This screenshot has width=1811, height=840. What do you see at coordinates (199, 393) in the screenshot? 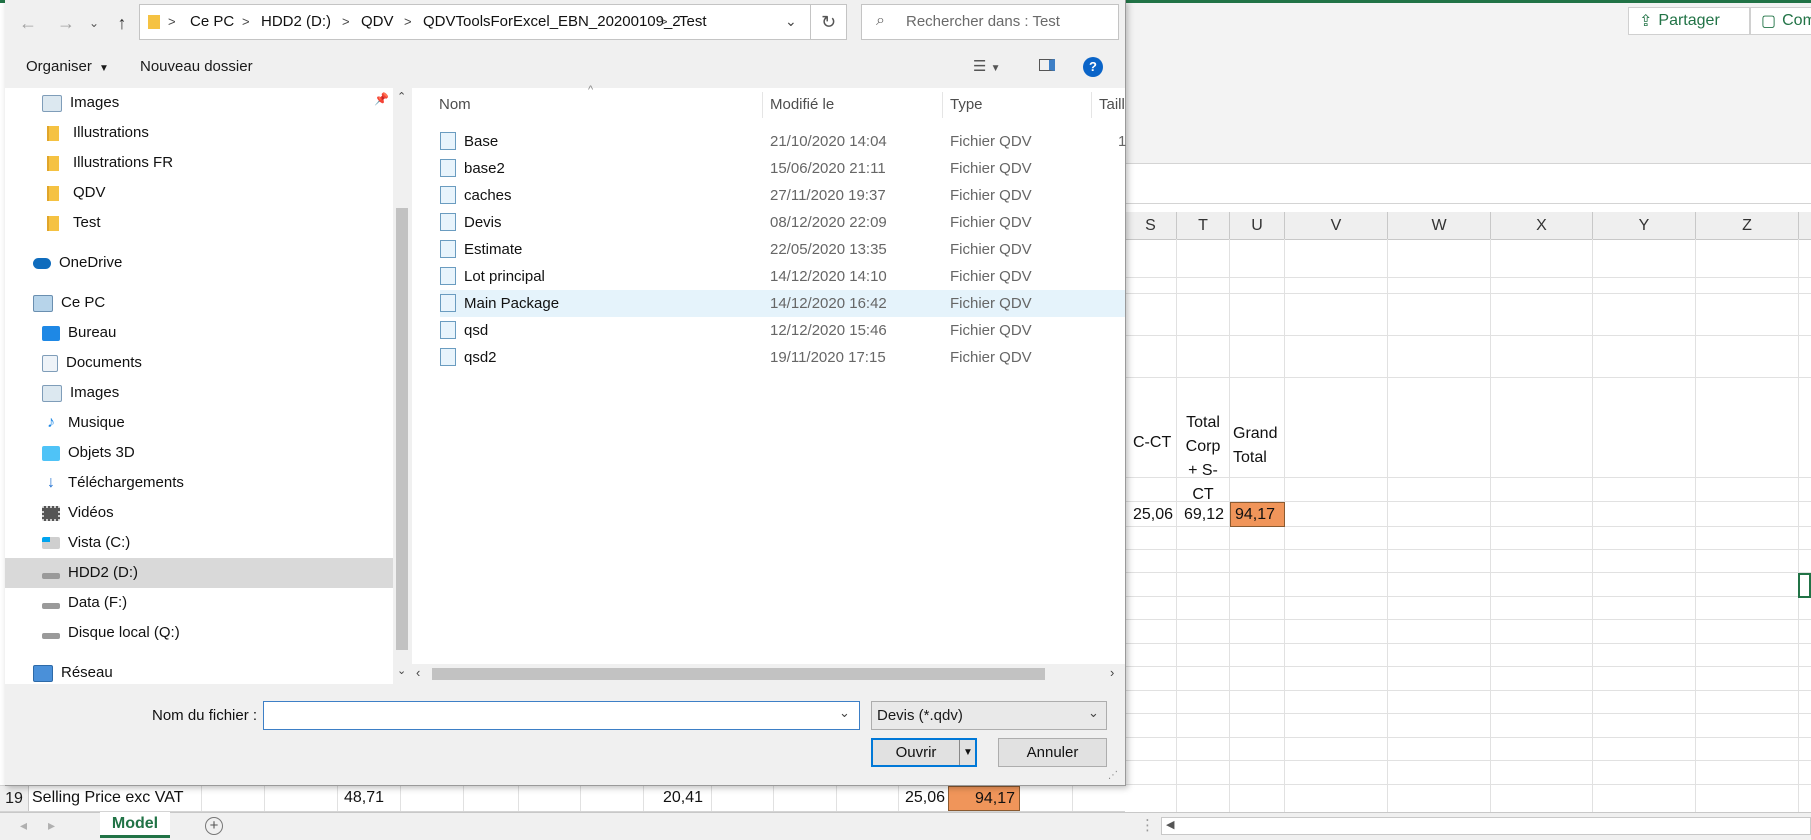
I see `nav-item-images: Images` at bounding box center [199, 393].